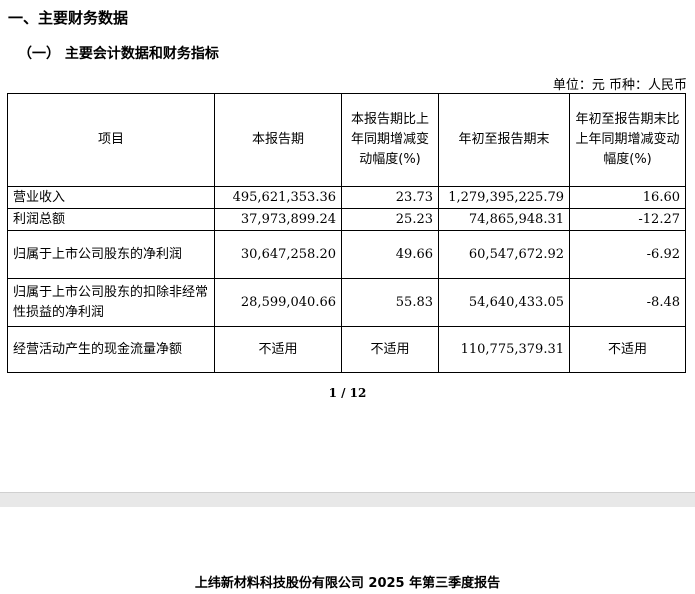  Describe the element at coordinates (278, 302) in the screenshot. I see `row-current: 28,599,040.66` at that location.